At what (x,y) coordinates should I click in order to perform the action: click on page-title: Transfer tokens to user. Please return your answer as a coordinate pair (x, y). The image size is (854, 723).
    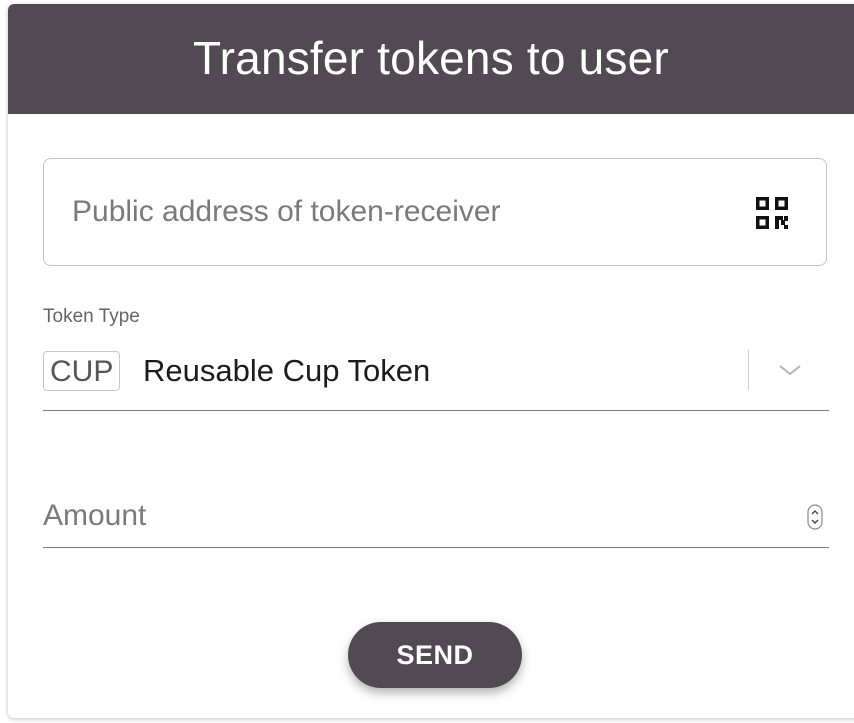
    Looking at the image, I should click on (431, 58).